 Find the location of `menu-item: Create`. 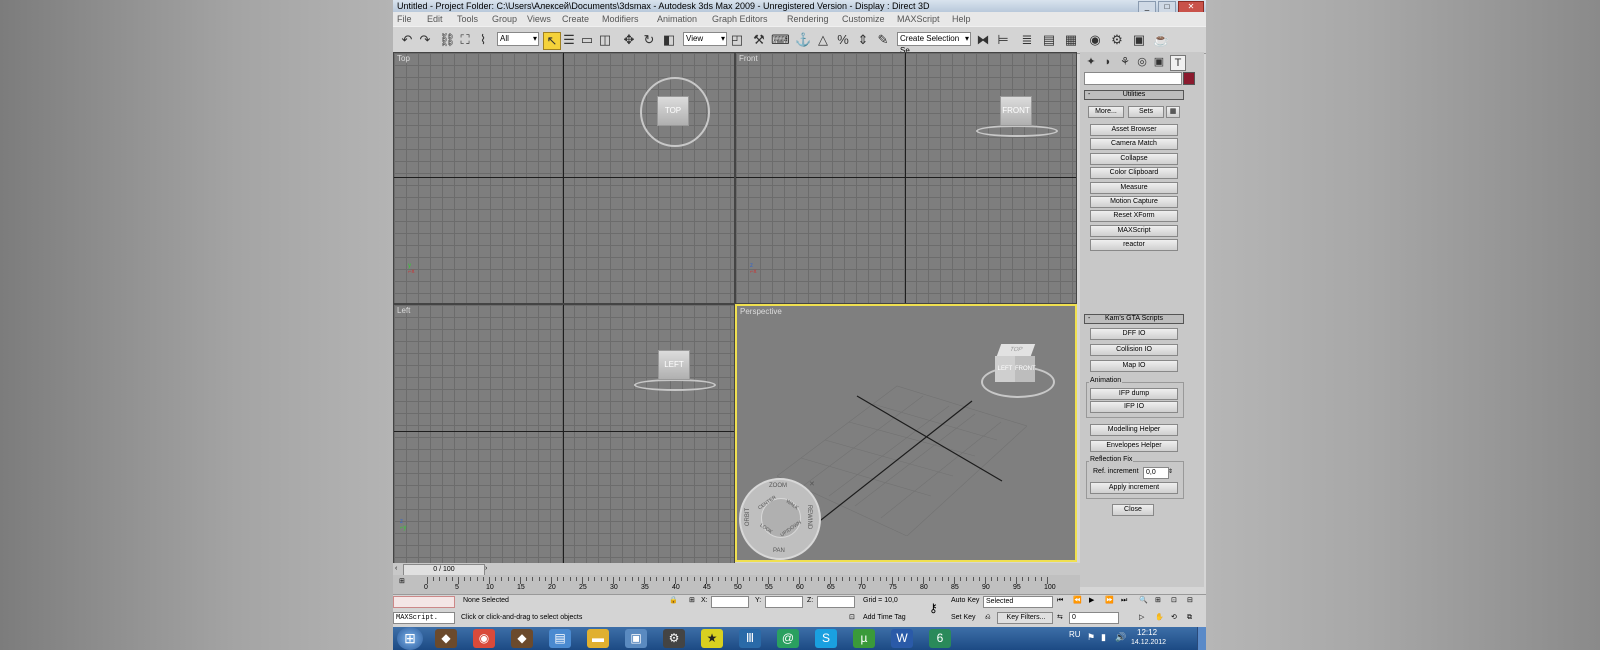

menu-item: Create is located at coordinates (575, 19).